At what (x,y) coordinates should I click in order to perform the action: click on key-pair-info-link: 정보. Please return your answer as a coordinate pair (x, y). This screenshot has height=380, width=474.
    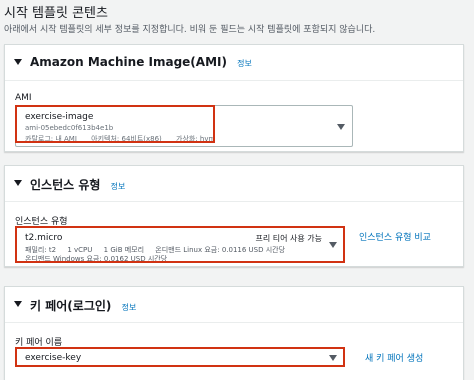
    Looking at the image, I should click on (129, 307).